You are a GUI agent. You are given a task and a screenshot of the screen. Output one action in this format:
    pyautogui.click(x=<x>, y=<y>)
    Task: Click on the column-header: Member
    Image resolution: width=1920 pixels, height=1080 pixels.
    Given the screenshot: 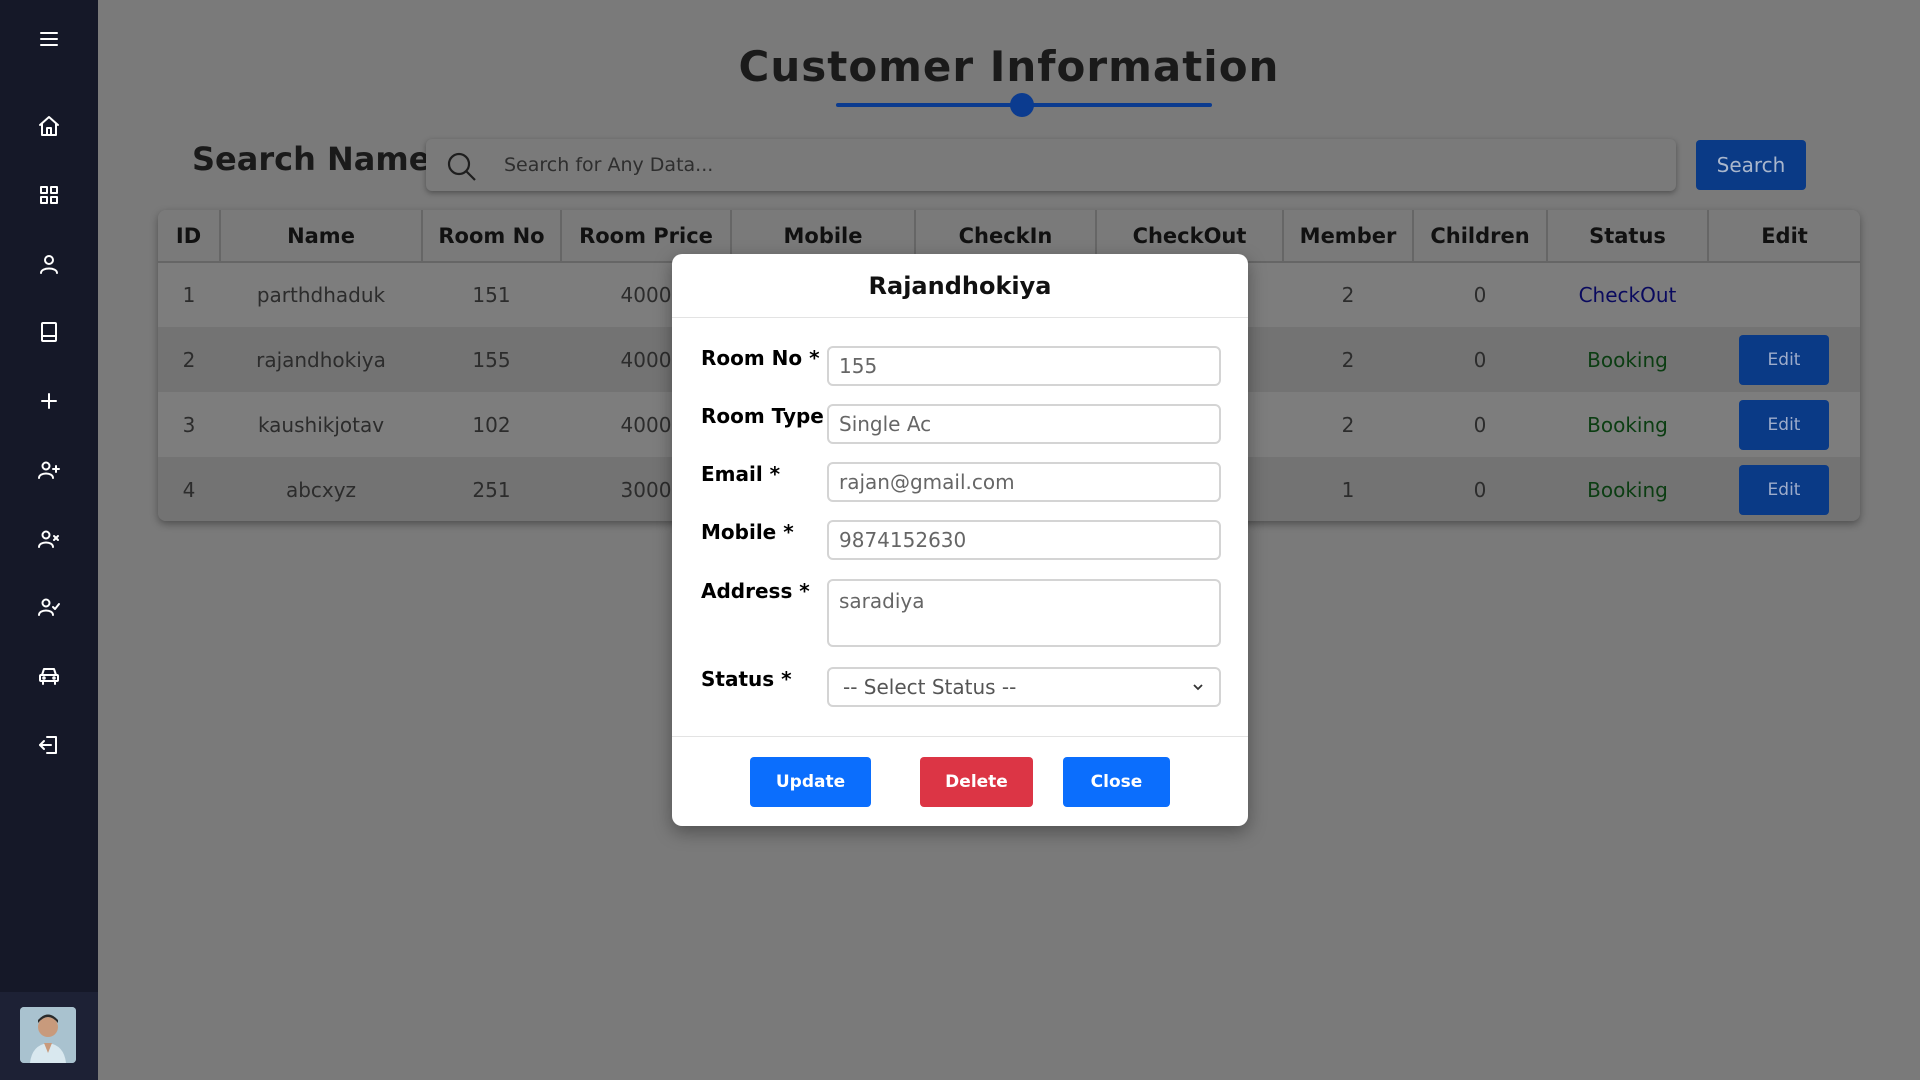 What is the action you would take?
    pyautogui.click(x=1348, y=236)
    